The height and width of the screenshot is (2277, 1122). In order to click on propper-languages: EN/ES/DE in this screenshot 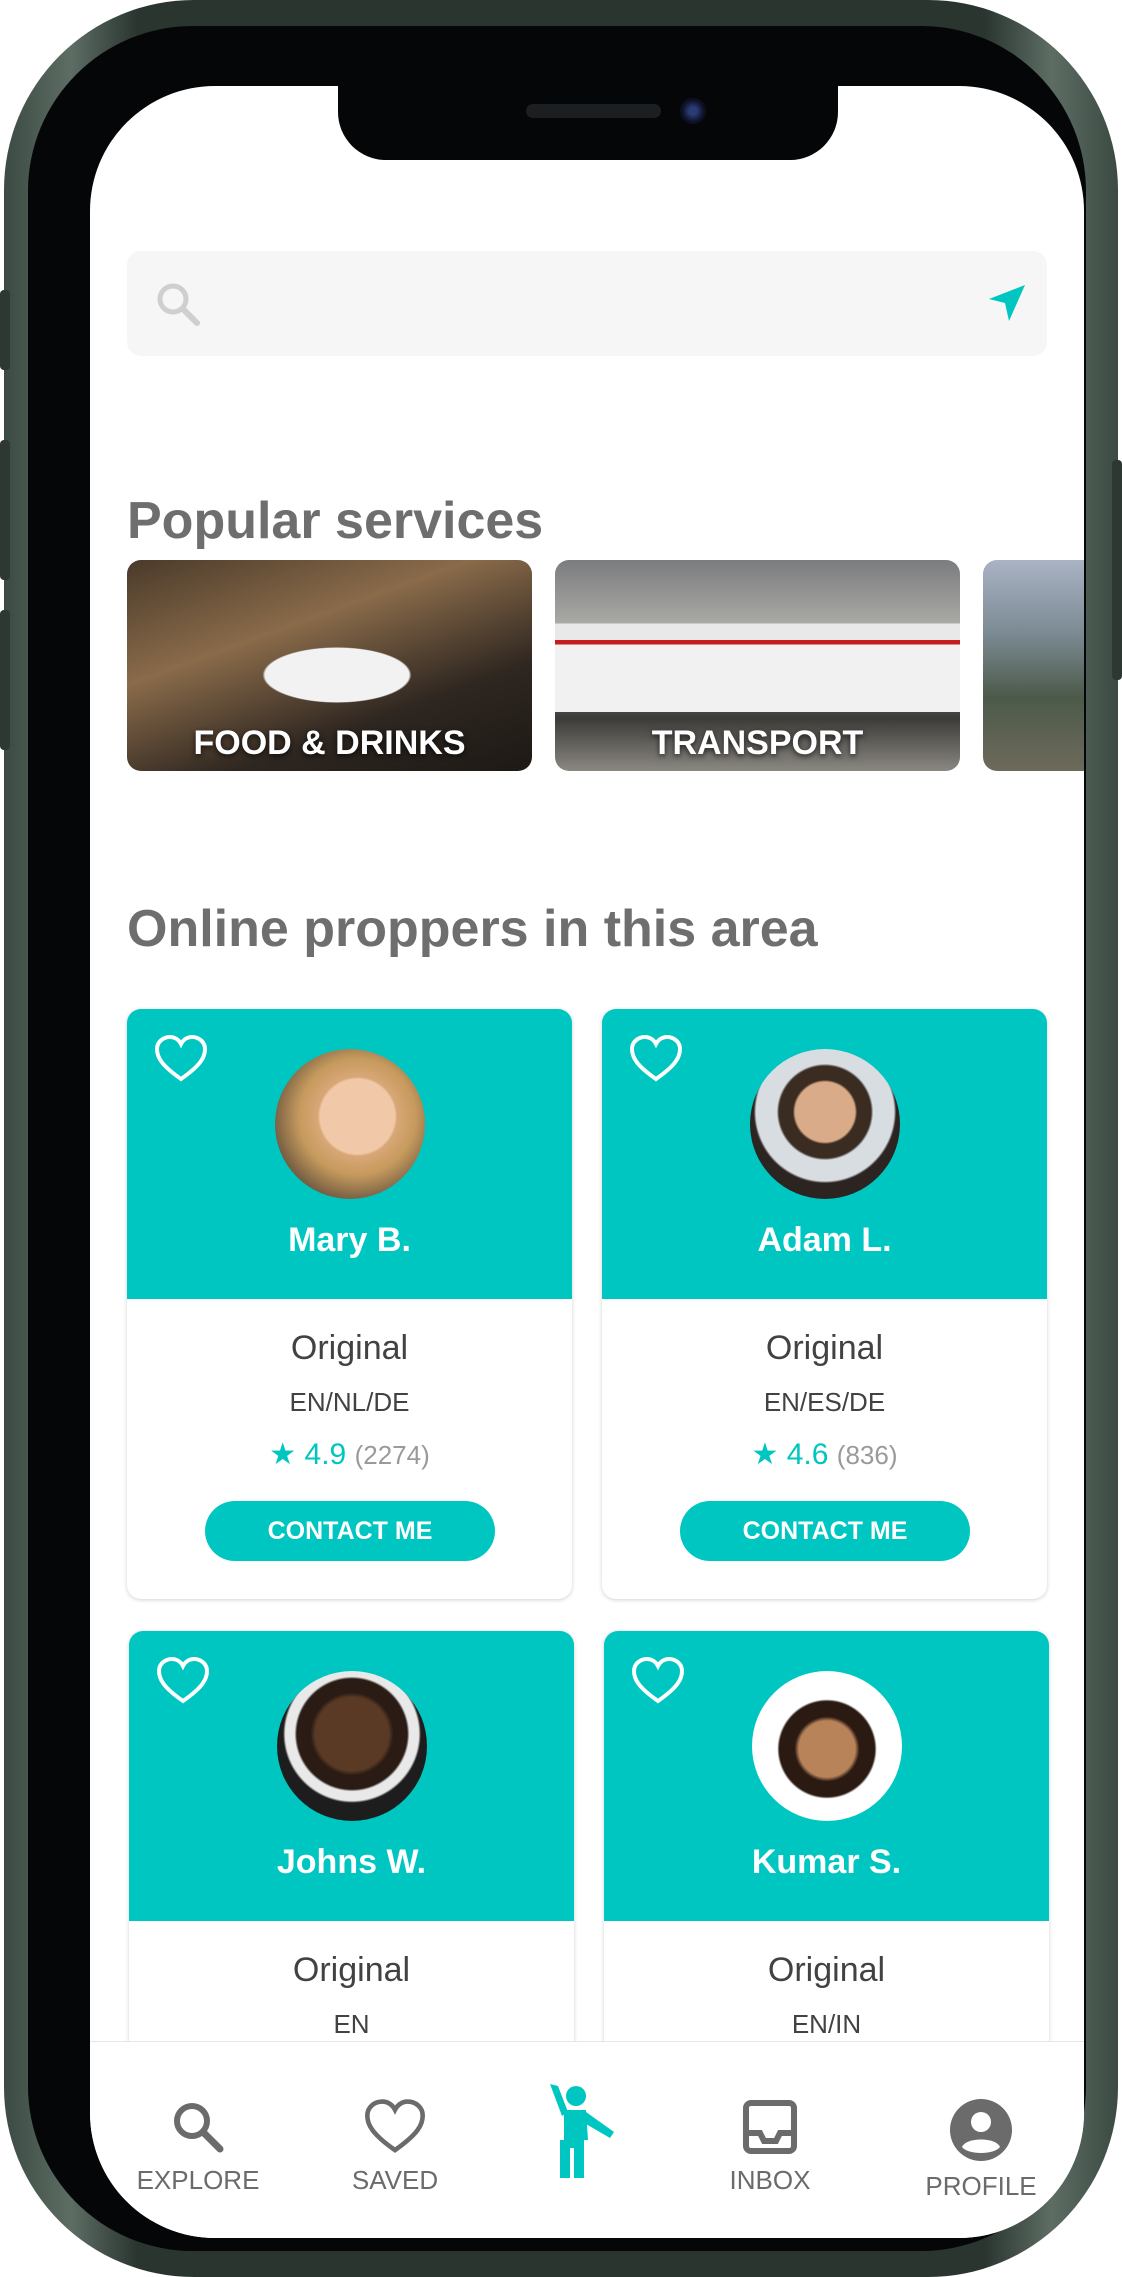, I will do `click(824, 1402)`.